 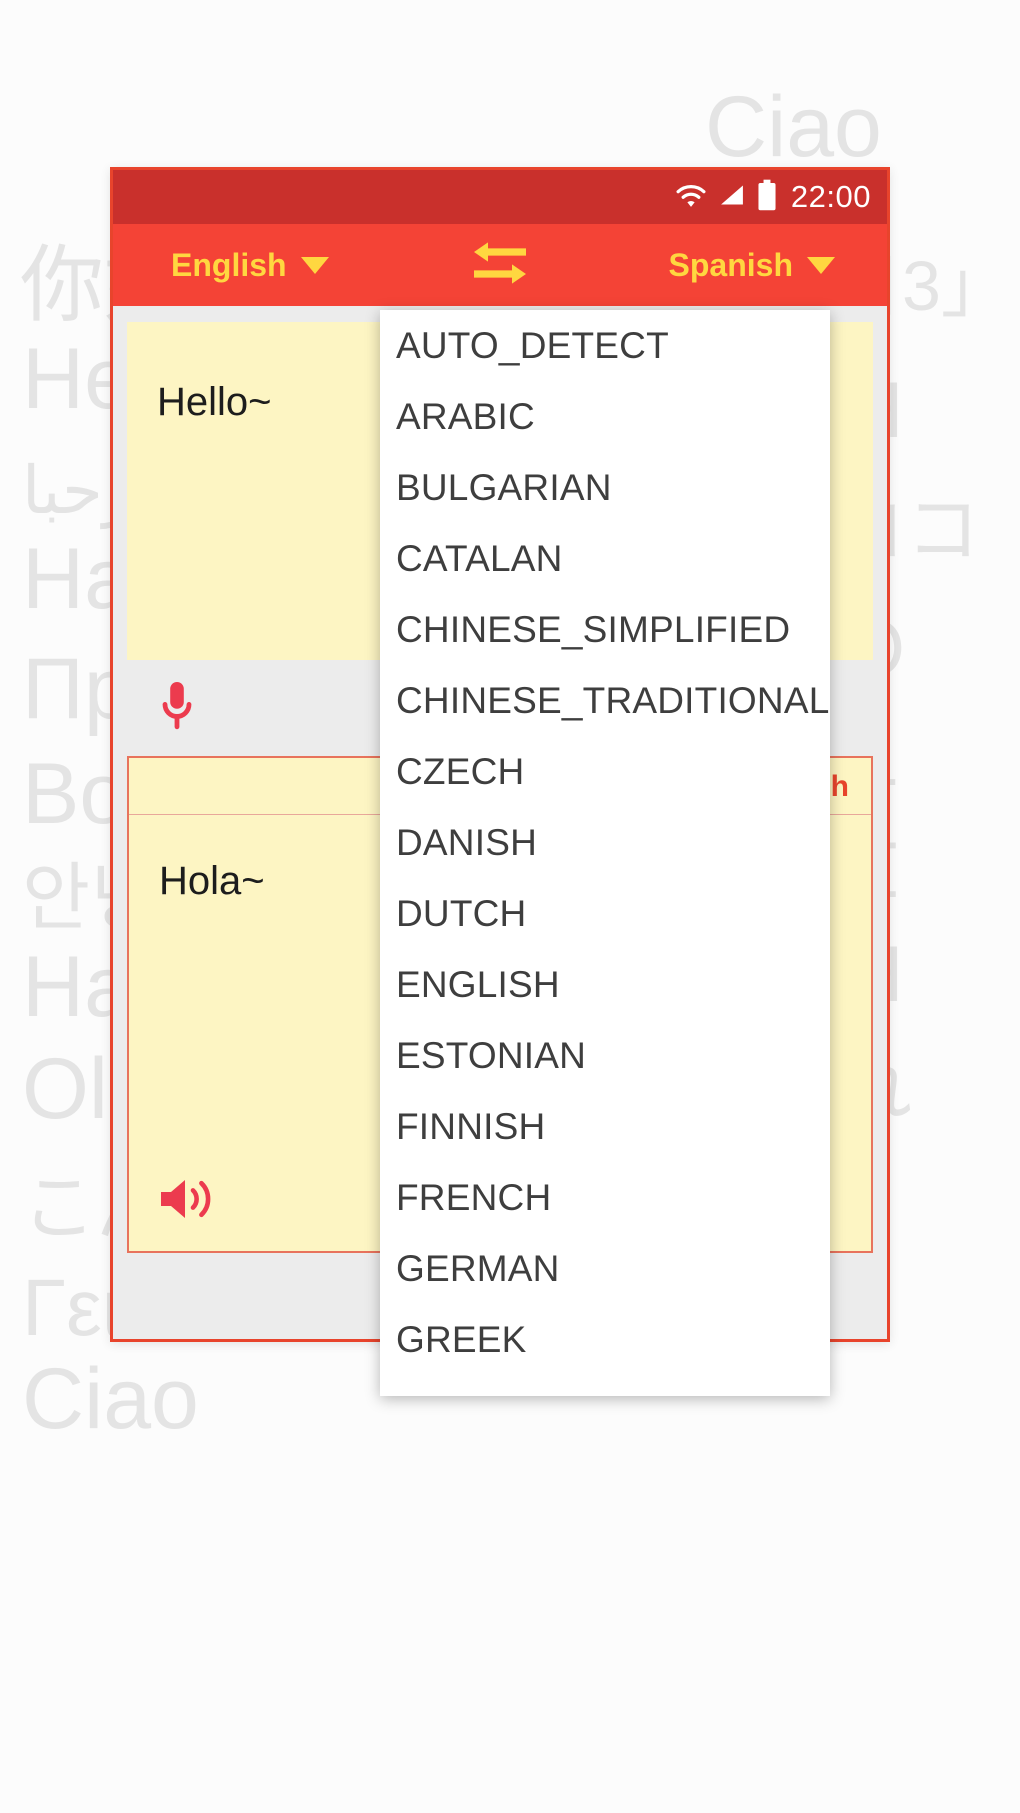 I want to click on dropdown-item-finnish: FINNISH, so click(x=605, y=1126).